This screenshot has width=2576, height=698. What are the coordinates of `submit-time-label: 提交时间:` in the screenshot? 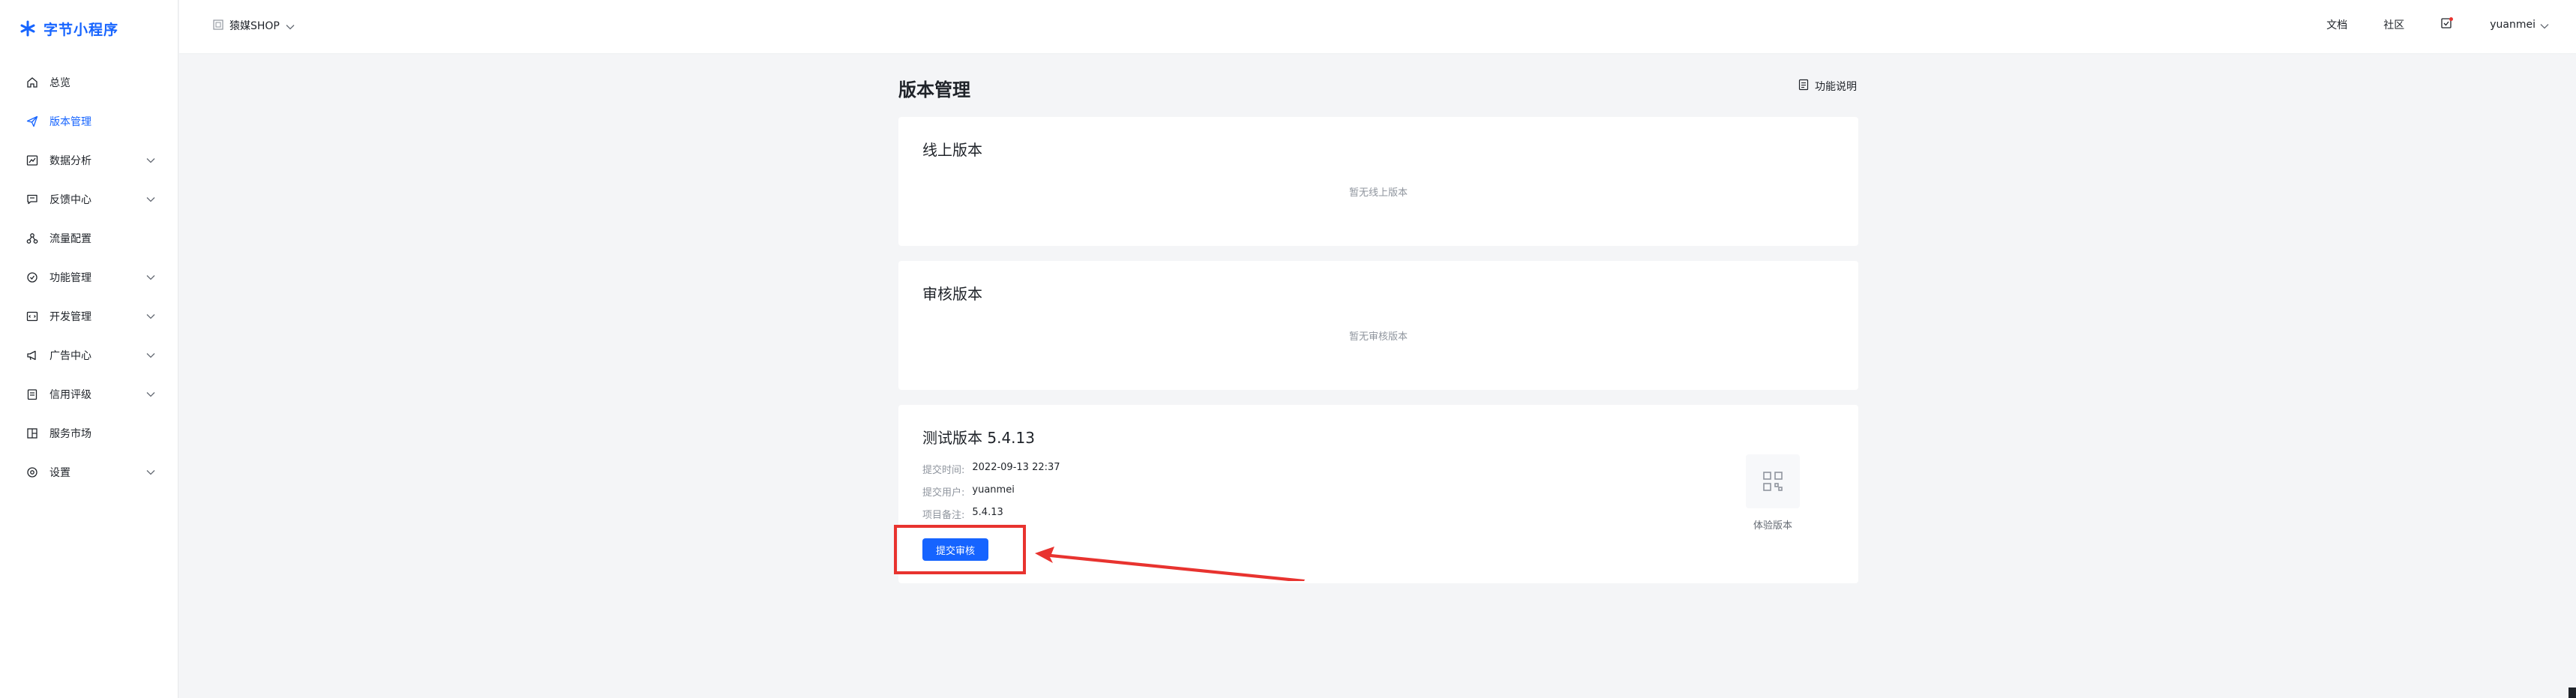 It's located at (944, 471).